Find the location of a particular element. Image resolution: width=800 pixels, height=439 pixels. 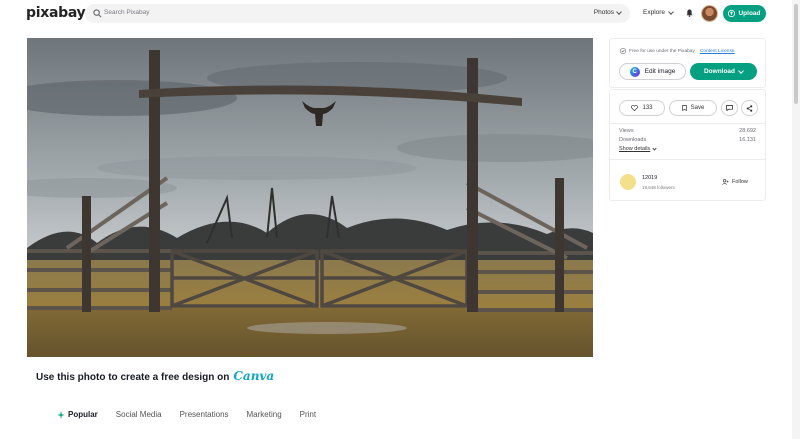

views-label: Views is located at coordinates (626, 131).